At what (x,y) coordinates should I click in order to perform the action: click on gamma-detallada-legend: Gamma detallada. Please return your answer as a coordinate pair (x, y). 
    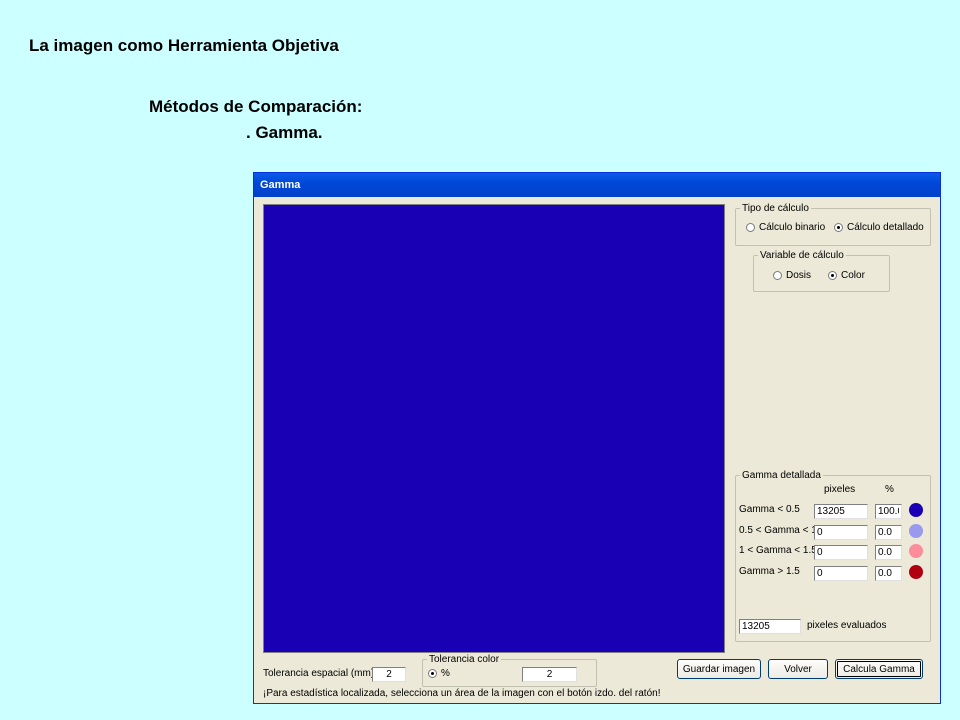
    Looking at the image, I should click on (781, 475).